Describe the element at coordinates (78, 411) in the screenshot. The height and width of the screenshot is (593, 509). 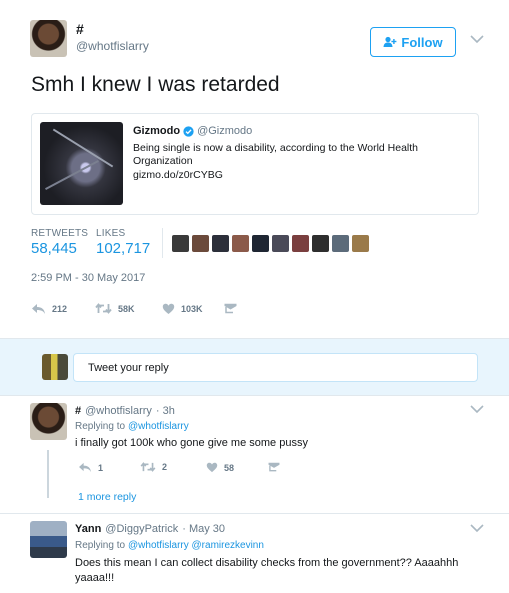
I see `reply-author-name: #` at that location.